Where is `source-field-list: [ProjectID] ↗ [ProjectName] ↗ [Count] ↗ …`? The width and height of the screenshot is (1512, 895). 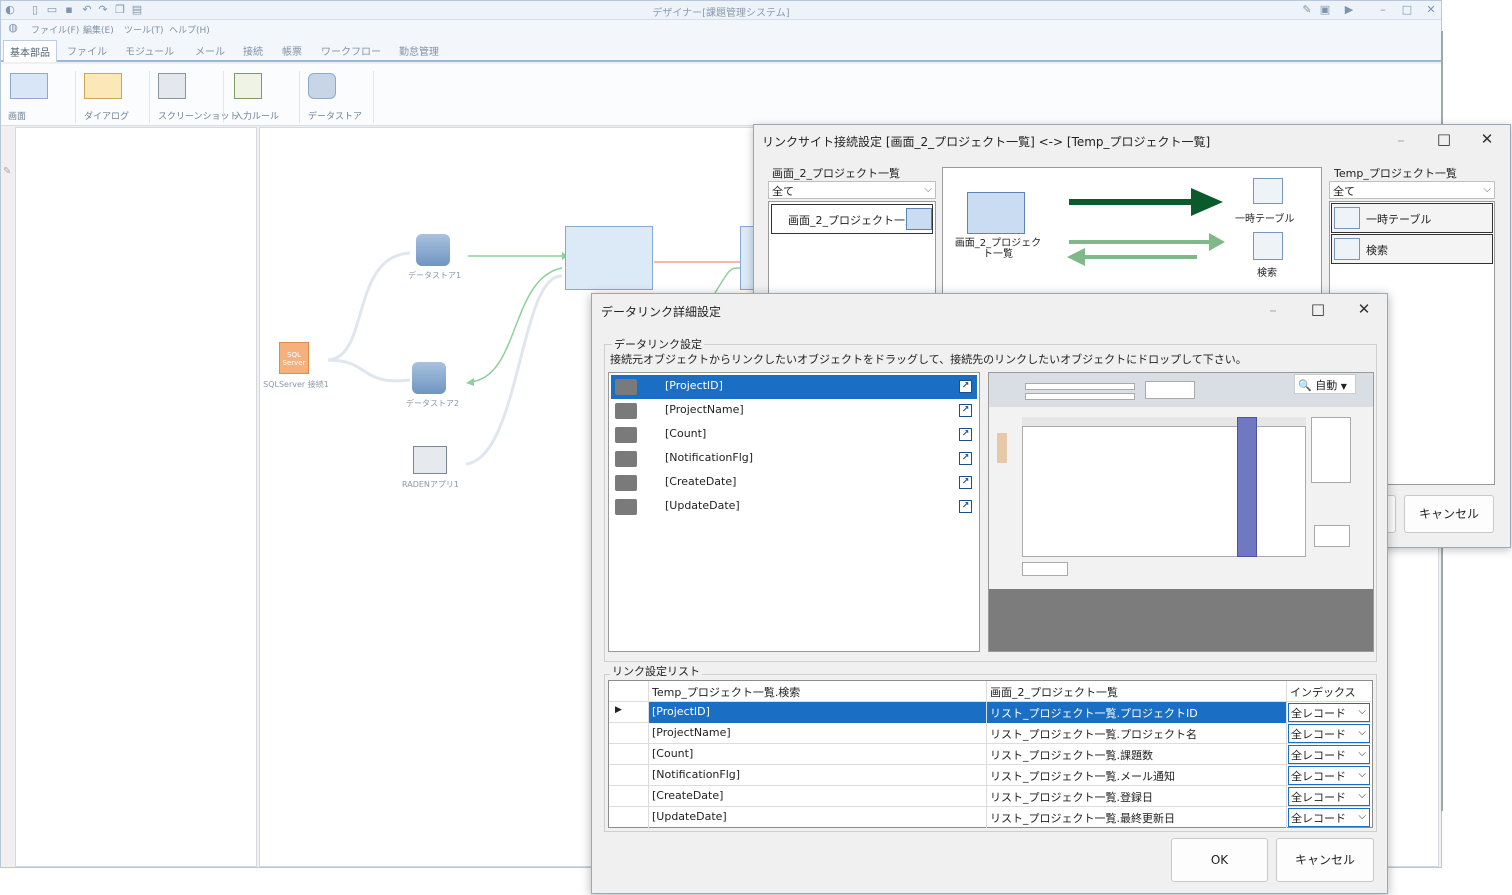 source-field-list: [ProjectID] ↗ [ProjectName] ↗ [Count] ↗ … is located at coordinates (794, 512).